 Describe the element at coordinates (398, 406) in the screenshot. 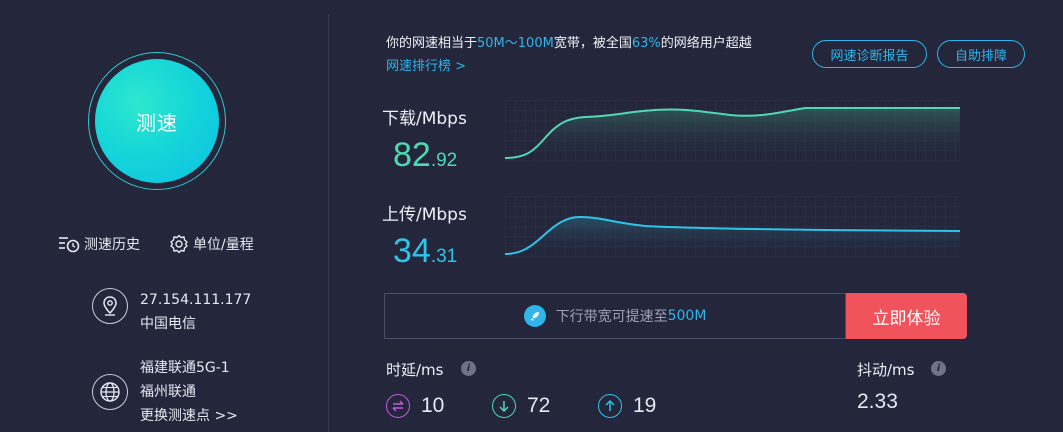

I see `swap-icon` at that location.